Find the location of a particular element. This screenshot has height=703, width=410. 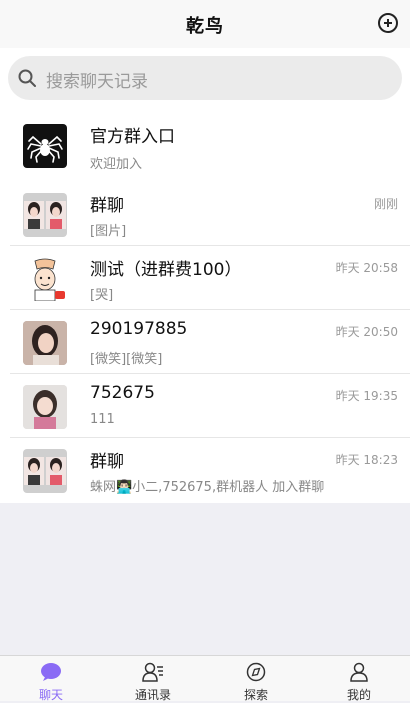

top-bar: 乾鸟 is located at coordinates (205, 24).